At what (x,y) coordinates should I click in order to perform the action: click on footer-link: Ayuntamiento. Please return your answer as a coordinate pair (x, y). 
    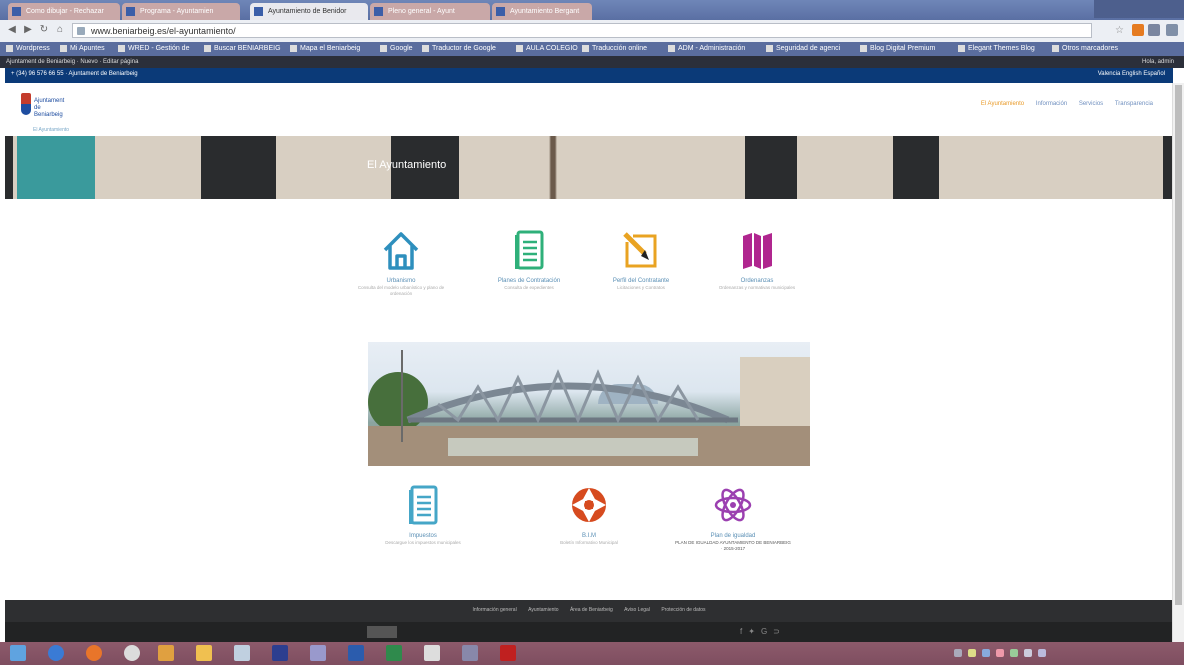
    Looking at the image, I should click on (543, 610).